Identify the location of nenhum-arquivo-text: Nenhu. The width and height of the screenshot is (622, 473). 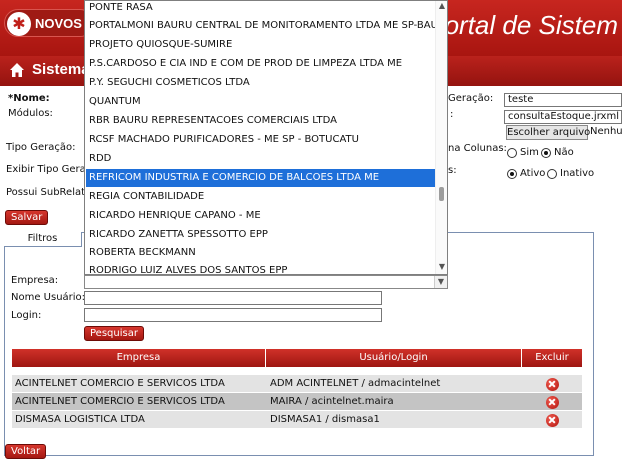
(606, 131).